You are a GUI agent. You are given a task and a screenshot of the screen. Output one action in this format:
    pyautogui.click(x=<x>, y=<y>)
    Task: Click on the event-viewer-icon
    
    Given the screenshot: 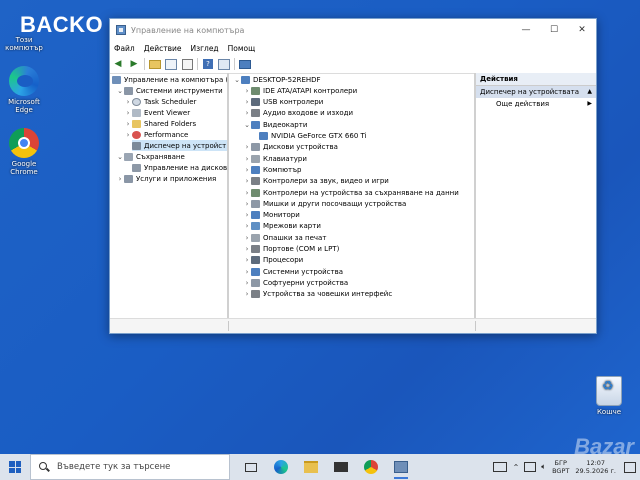 What is the action you would take?
    pyautogui.click(x=136, y=112)
    